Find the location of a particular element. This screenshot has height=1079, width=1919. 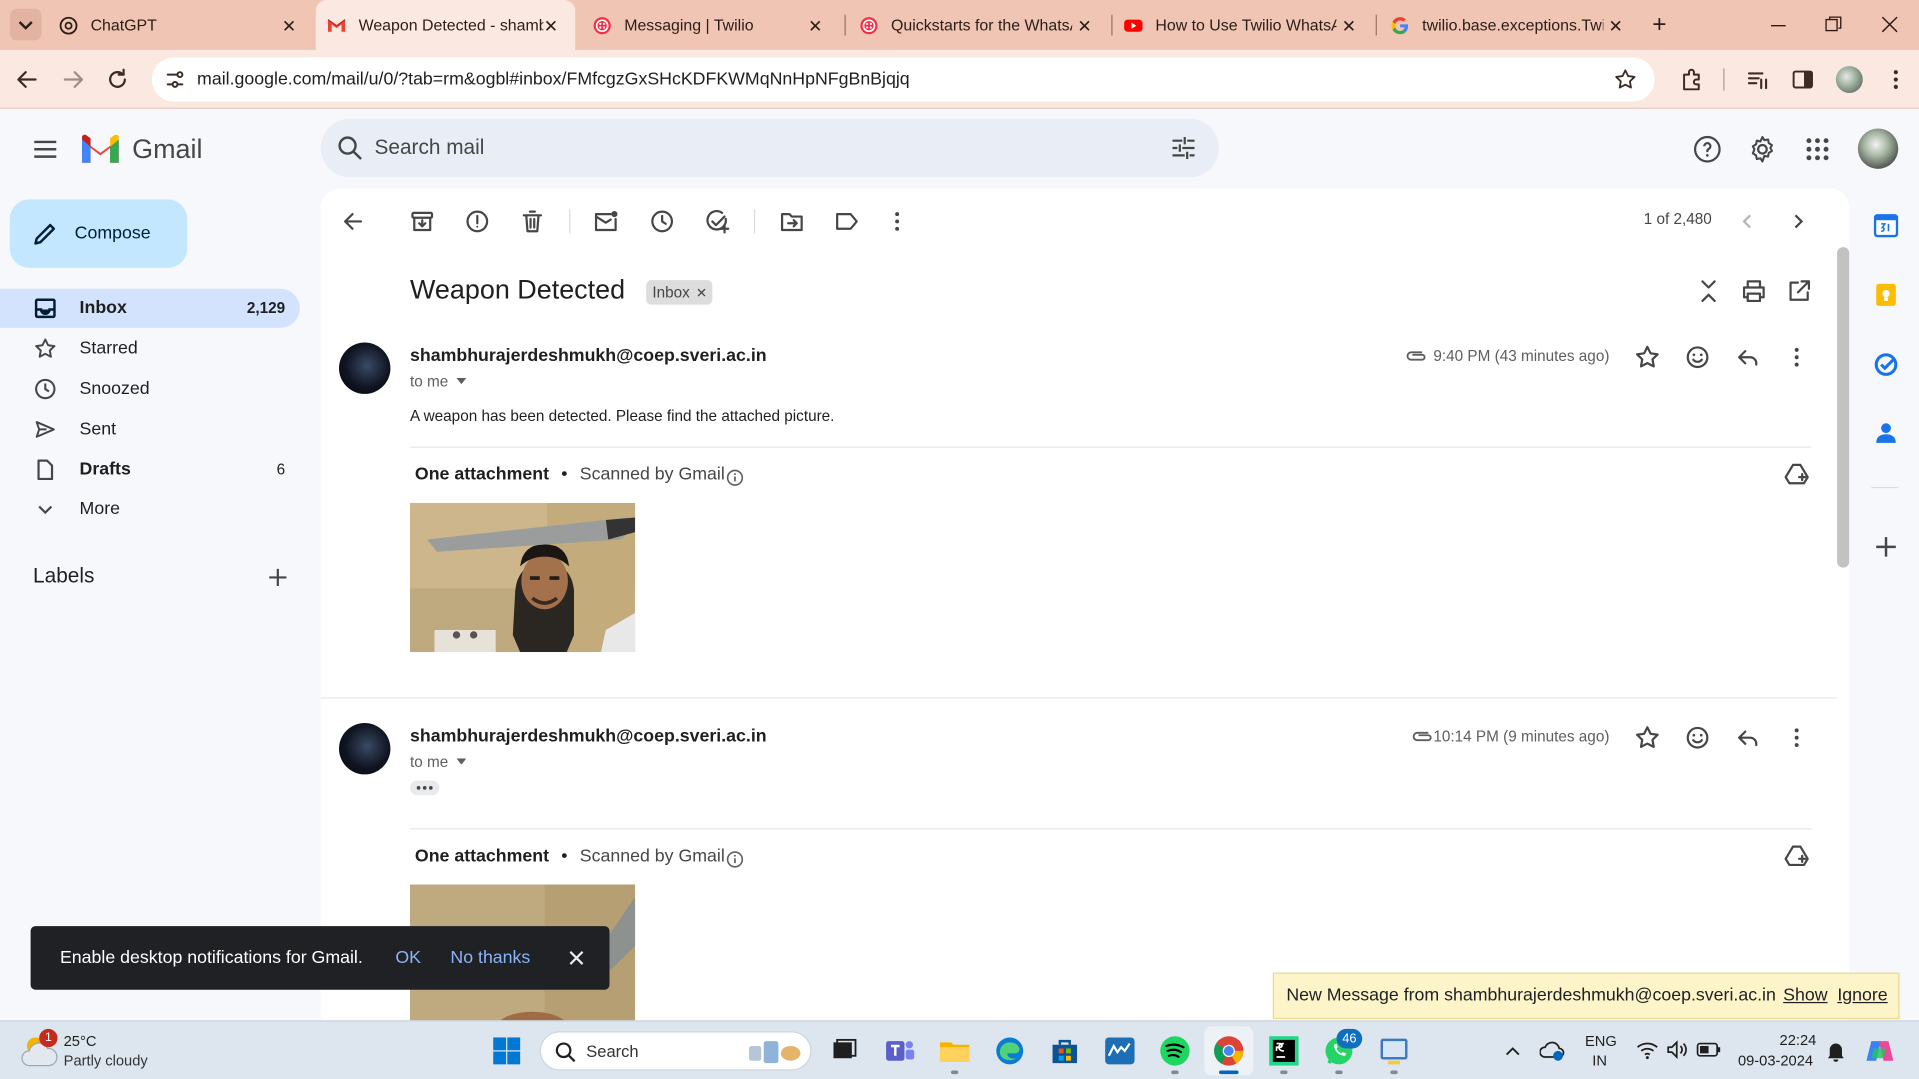

wifi-icon is located at coordinates (1647, 1050).